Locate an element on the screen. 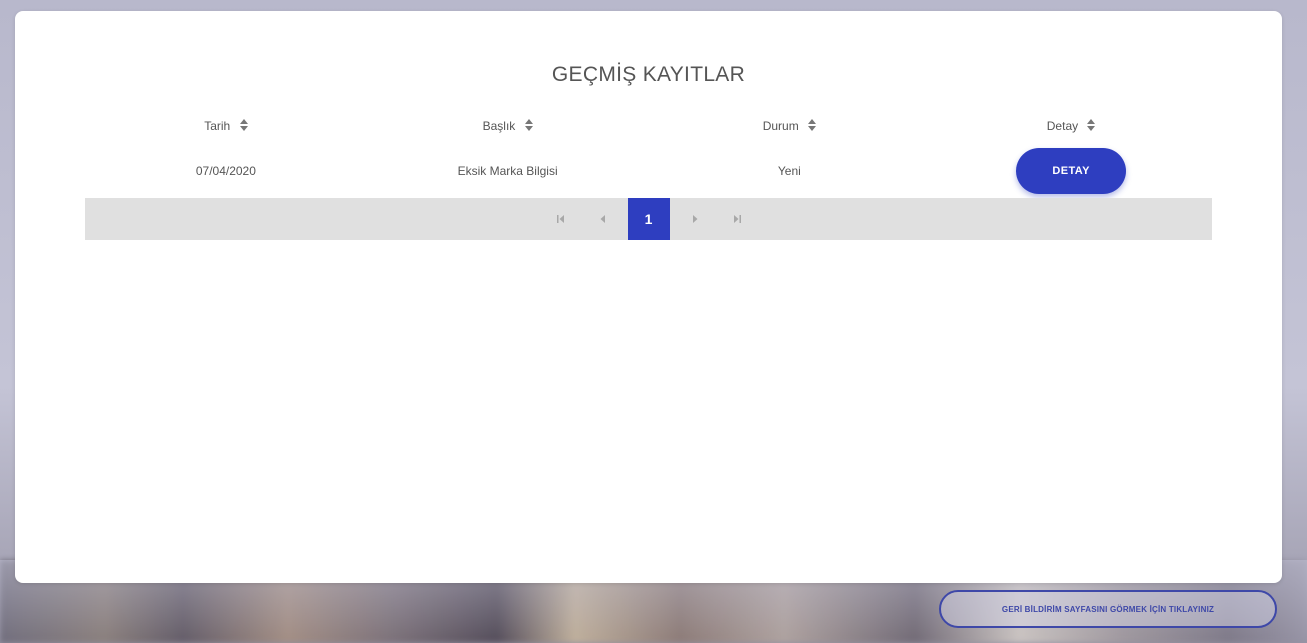 The height and width of the screenshot is (643, 1307). cell-tarih: 07/04/2020 is located at coordinates (225, 171).